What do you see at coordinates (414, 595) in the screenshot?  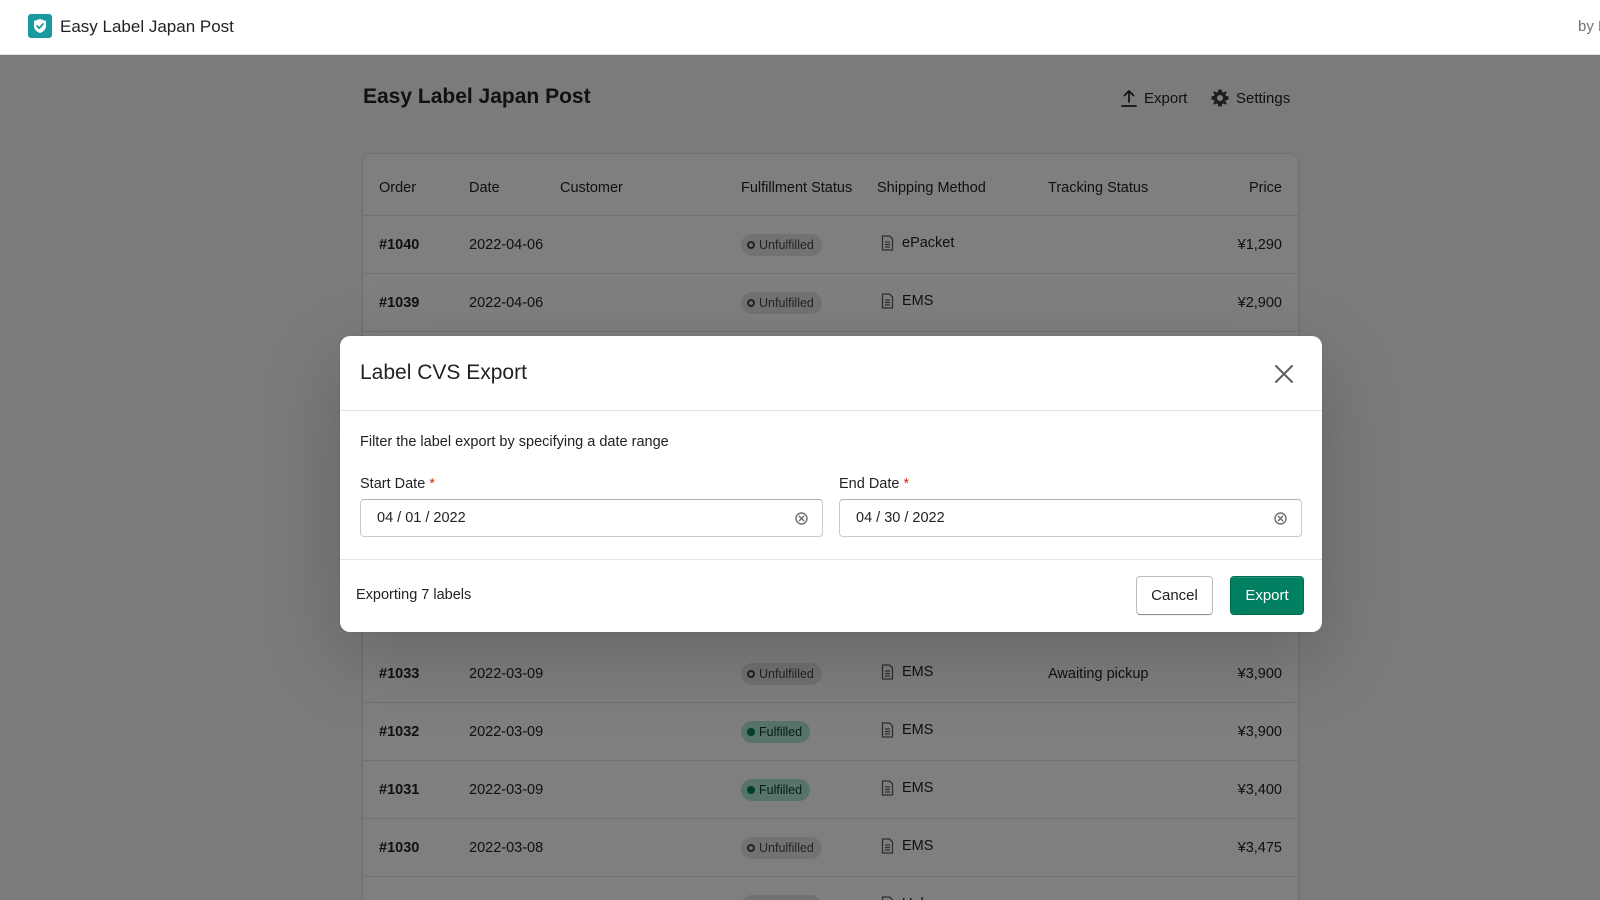 I see `export-count-text: Exporting 7 labels` at bounding box center [414, 595].